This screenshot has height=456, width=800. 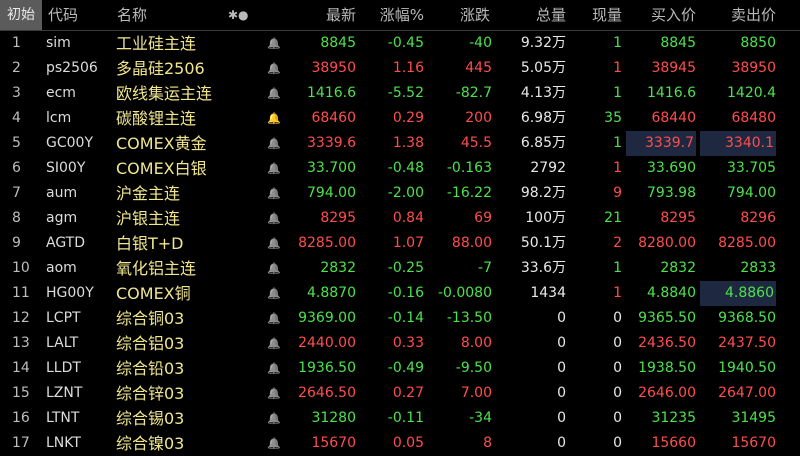 I want to click on header-current-vol: 现量, so click(x=601, y=15).